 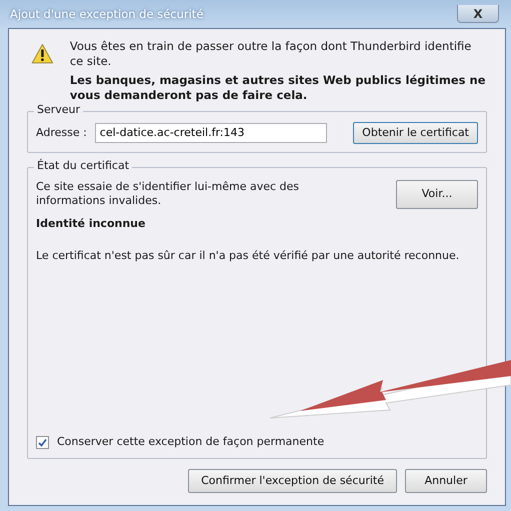 What do you see at coordinates (210, 133) in the screenshot?
I see `address-field: cel-datice.ac-creteil.fr:143` at bounding box center [210, 133].